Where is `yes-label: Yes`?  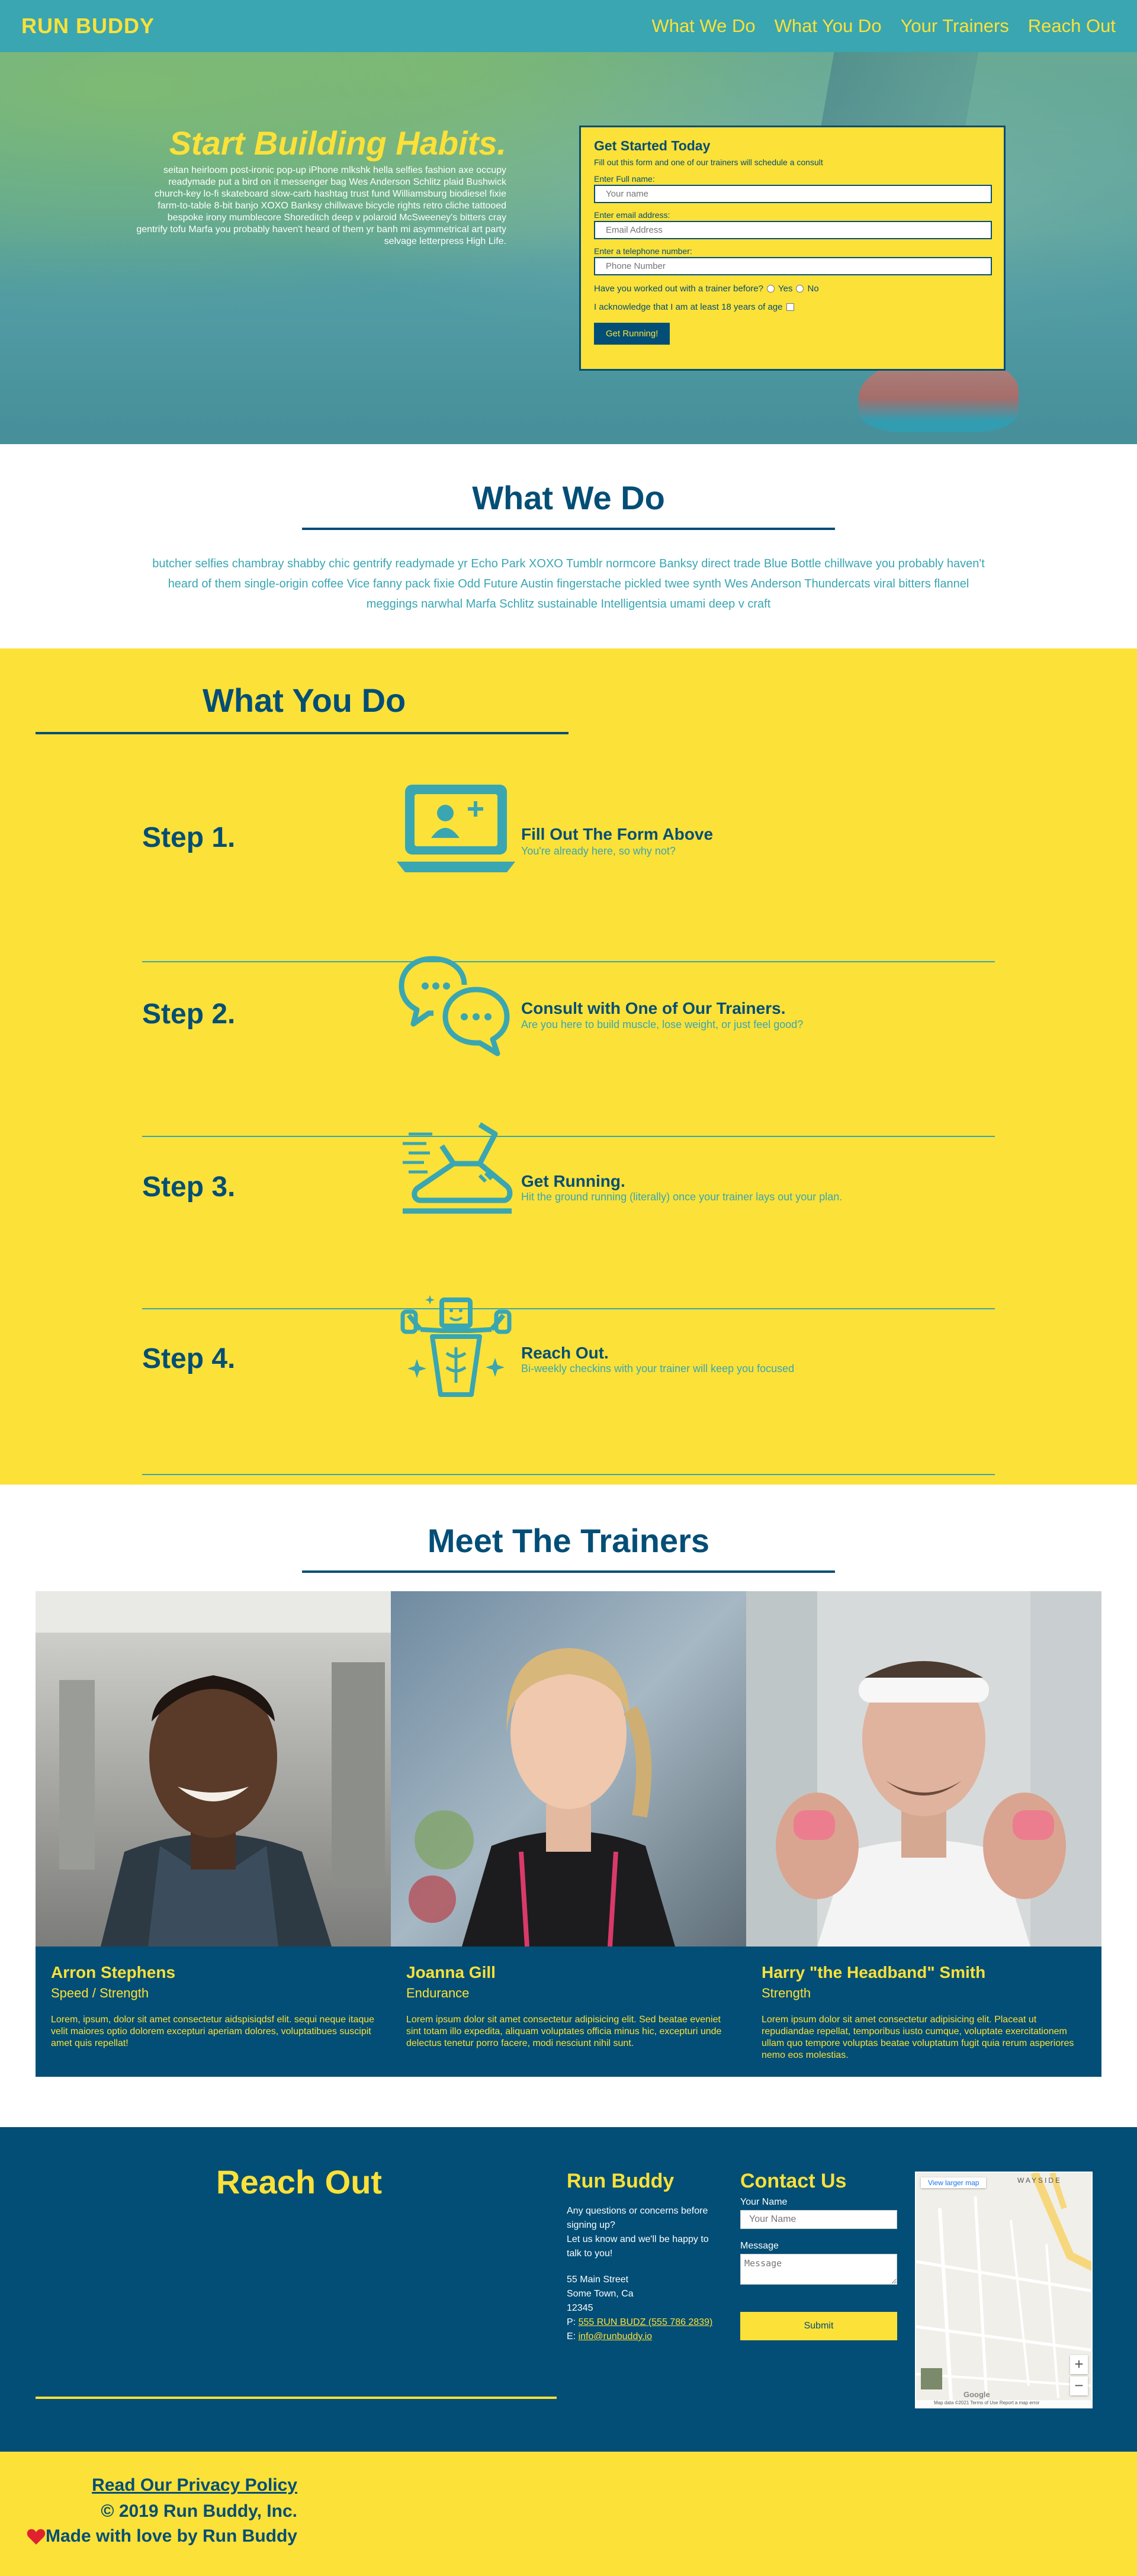
yes-label: Yes is located at coordinates (785, 289).